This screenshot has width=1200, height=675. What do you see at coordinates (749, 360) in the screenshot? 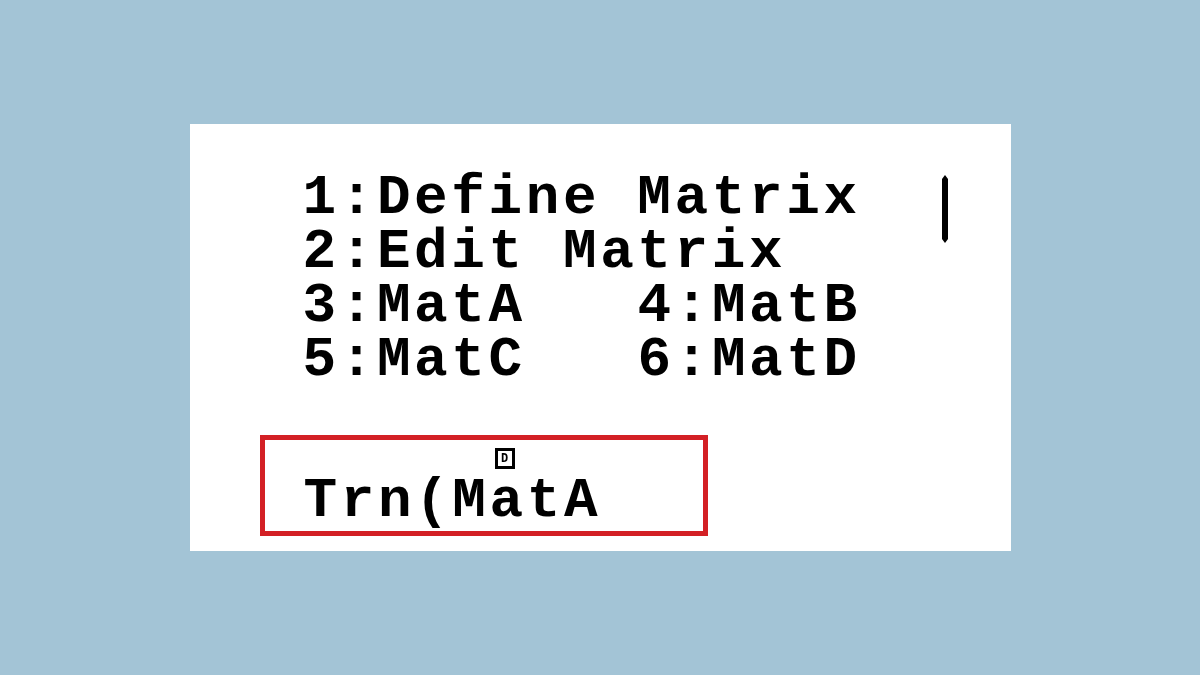
I see `menu-item: 6:MatD` at bounding box center [749, 360].